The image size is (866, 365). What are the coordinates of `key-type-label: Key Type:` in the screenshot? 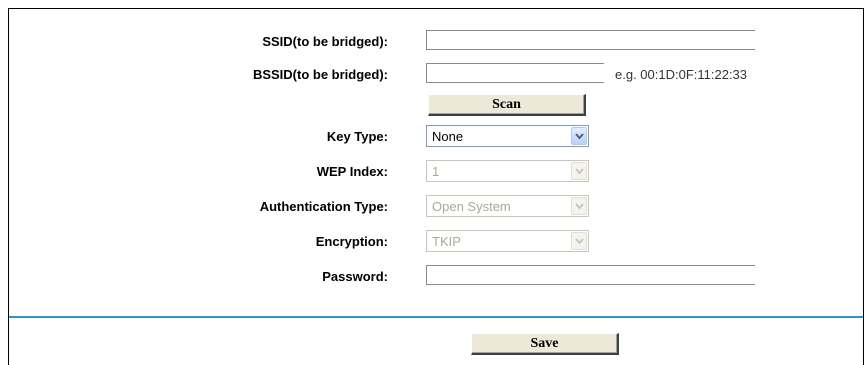 It's located at (357, 136).